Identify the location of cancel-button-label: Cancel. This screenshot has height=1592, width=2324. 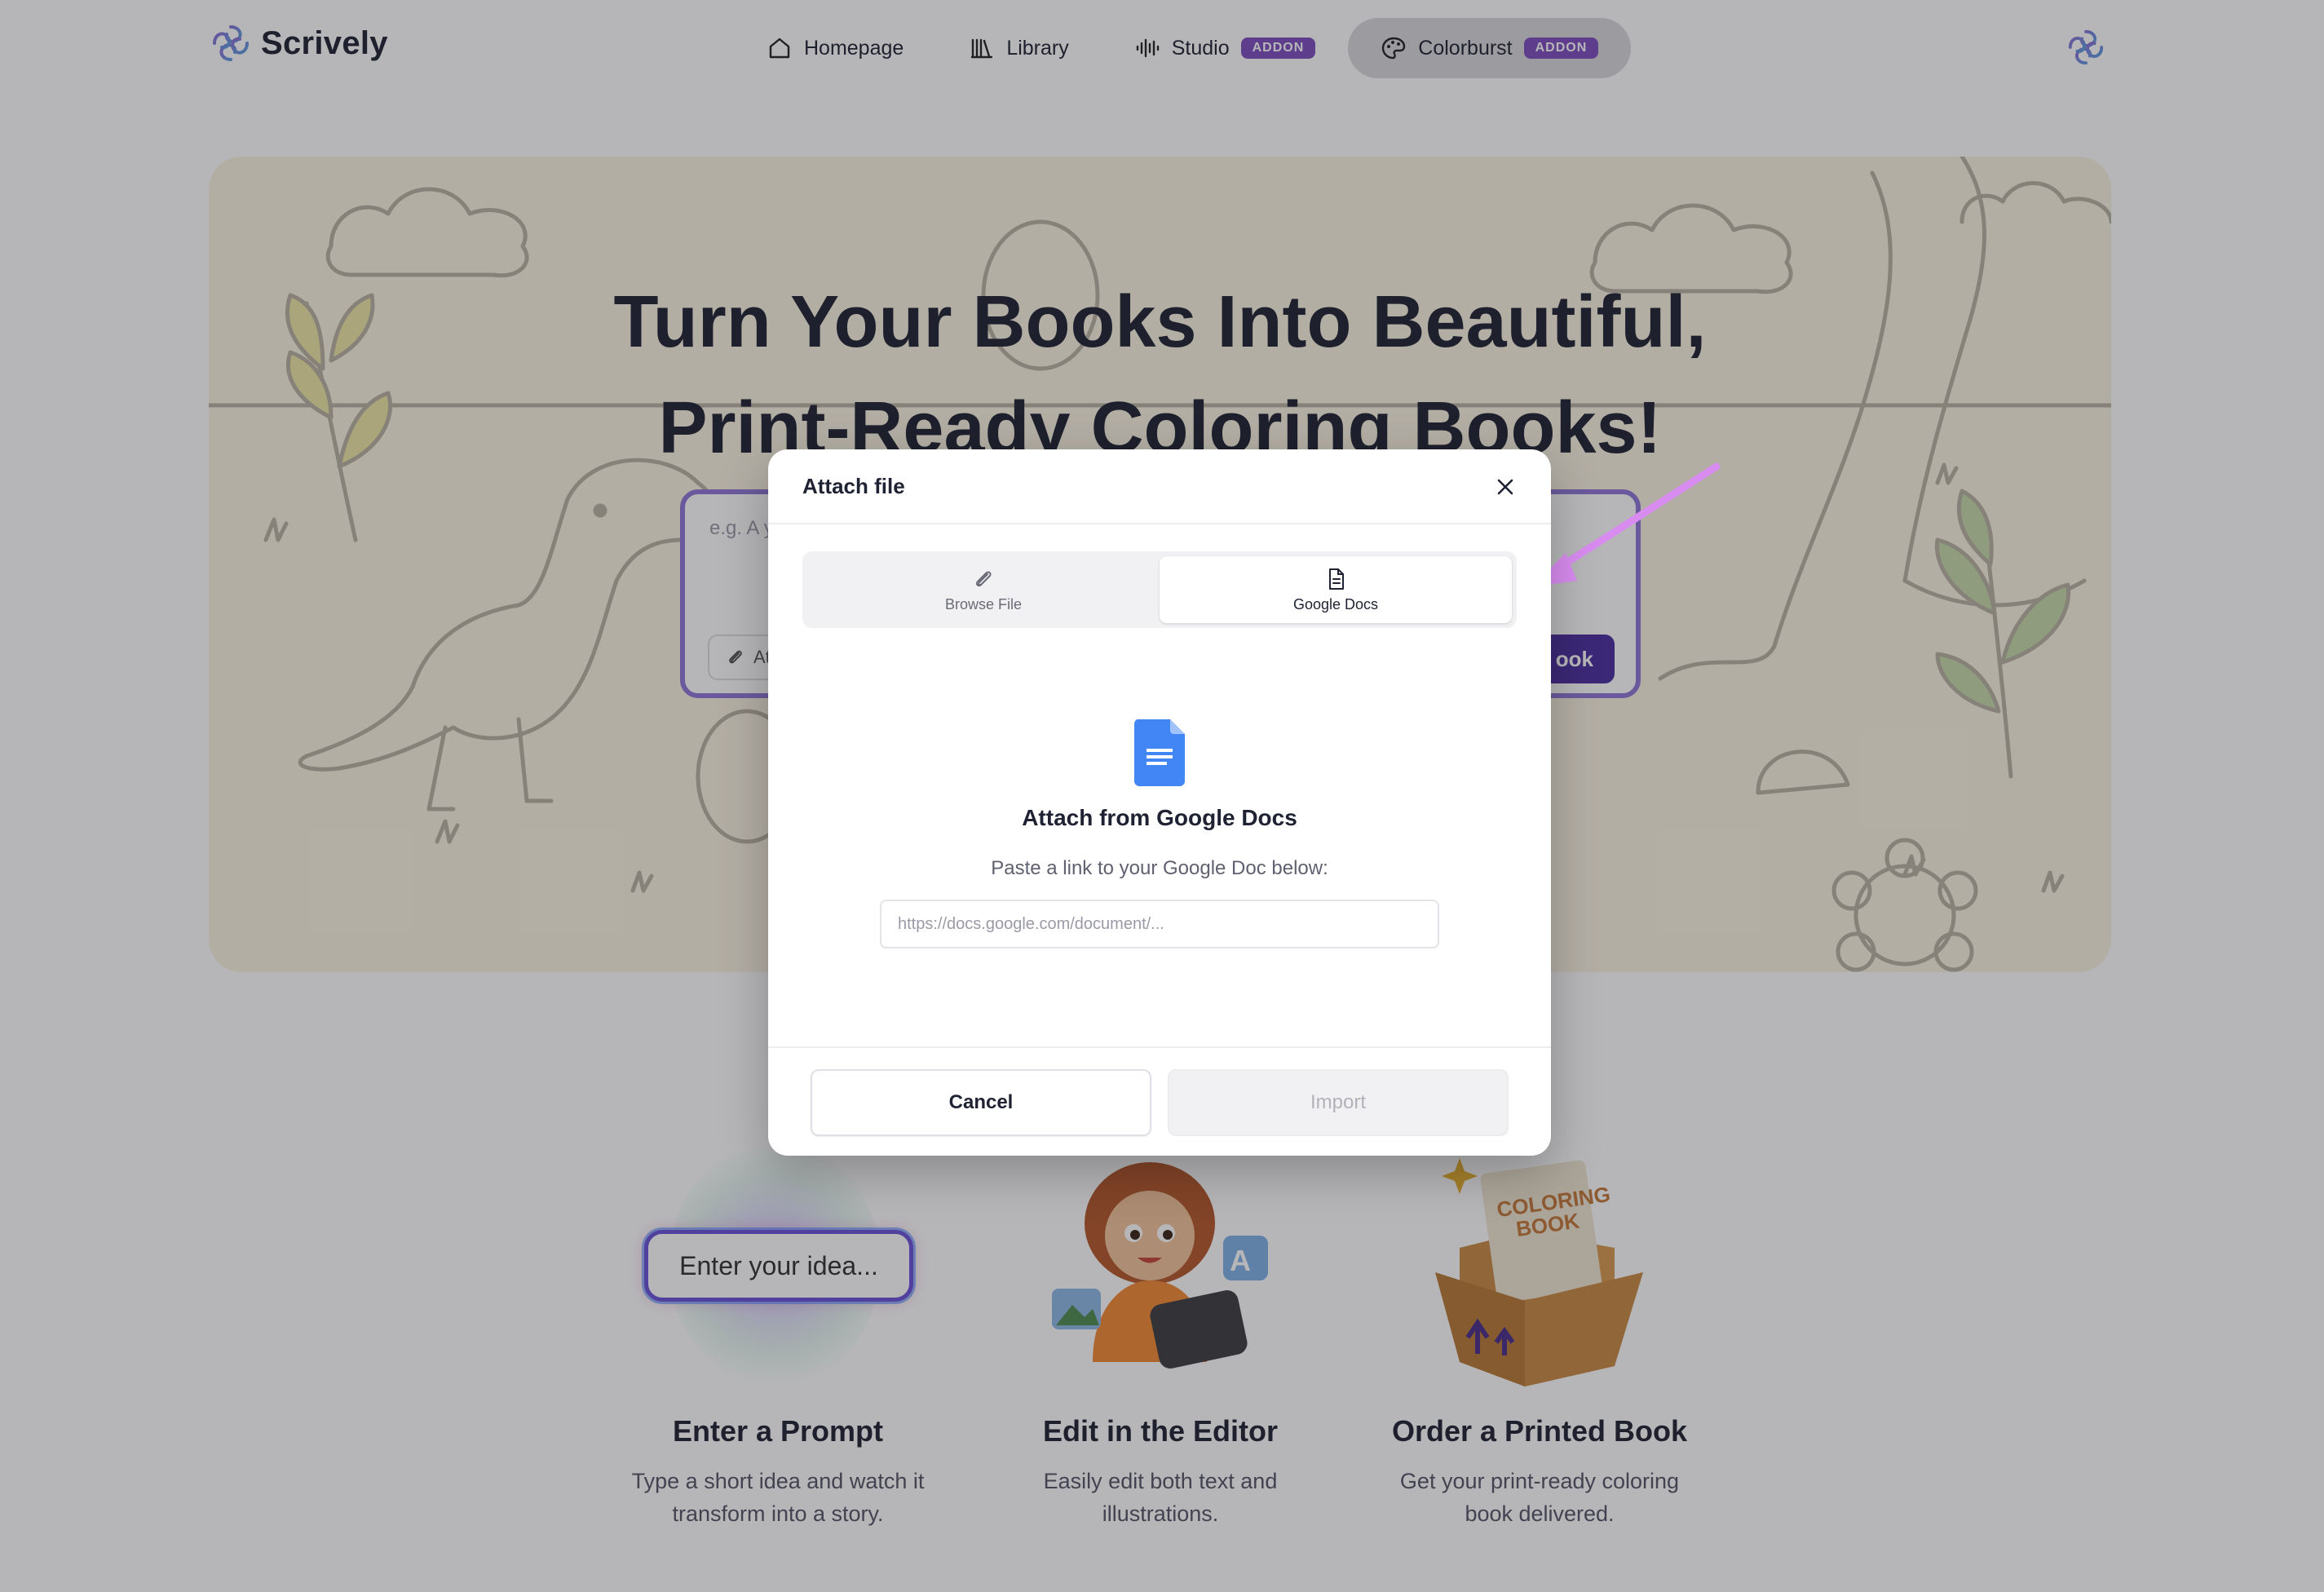
(981, 1102).